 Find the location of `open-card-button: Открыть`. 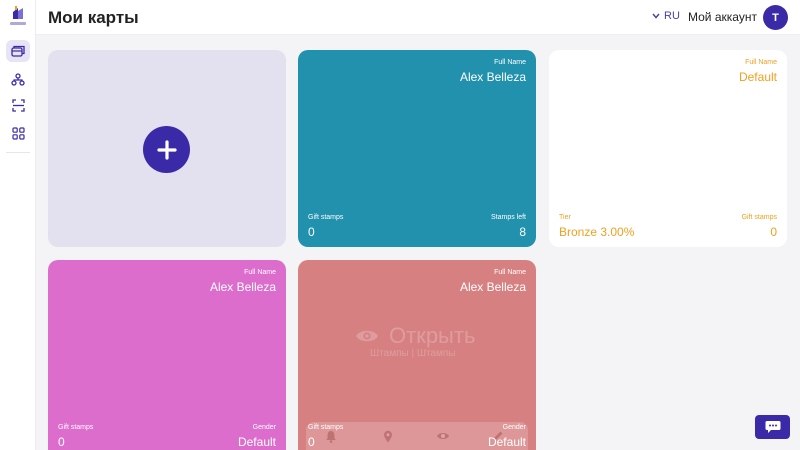

open-card-button: Открыть is located at coordinates (415, 336).